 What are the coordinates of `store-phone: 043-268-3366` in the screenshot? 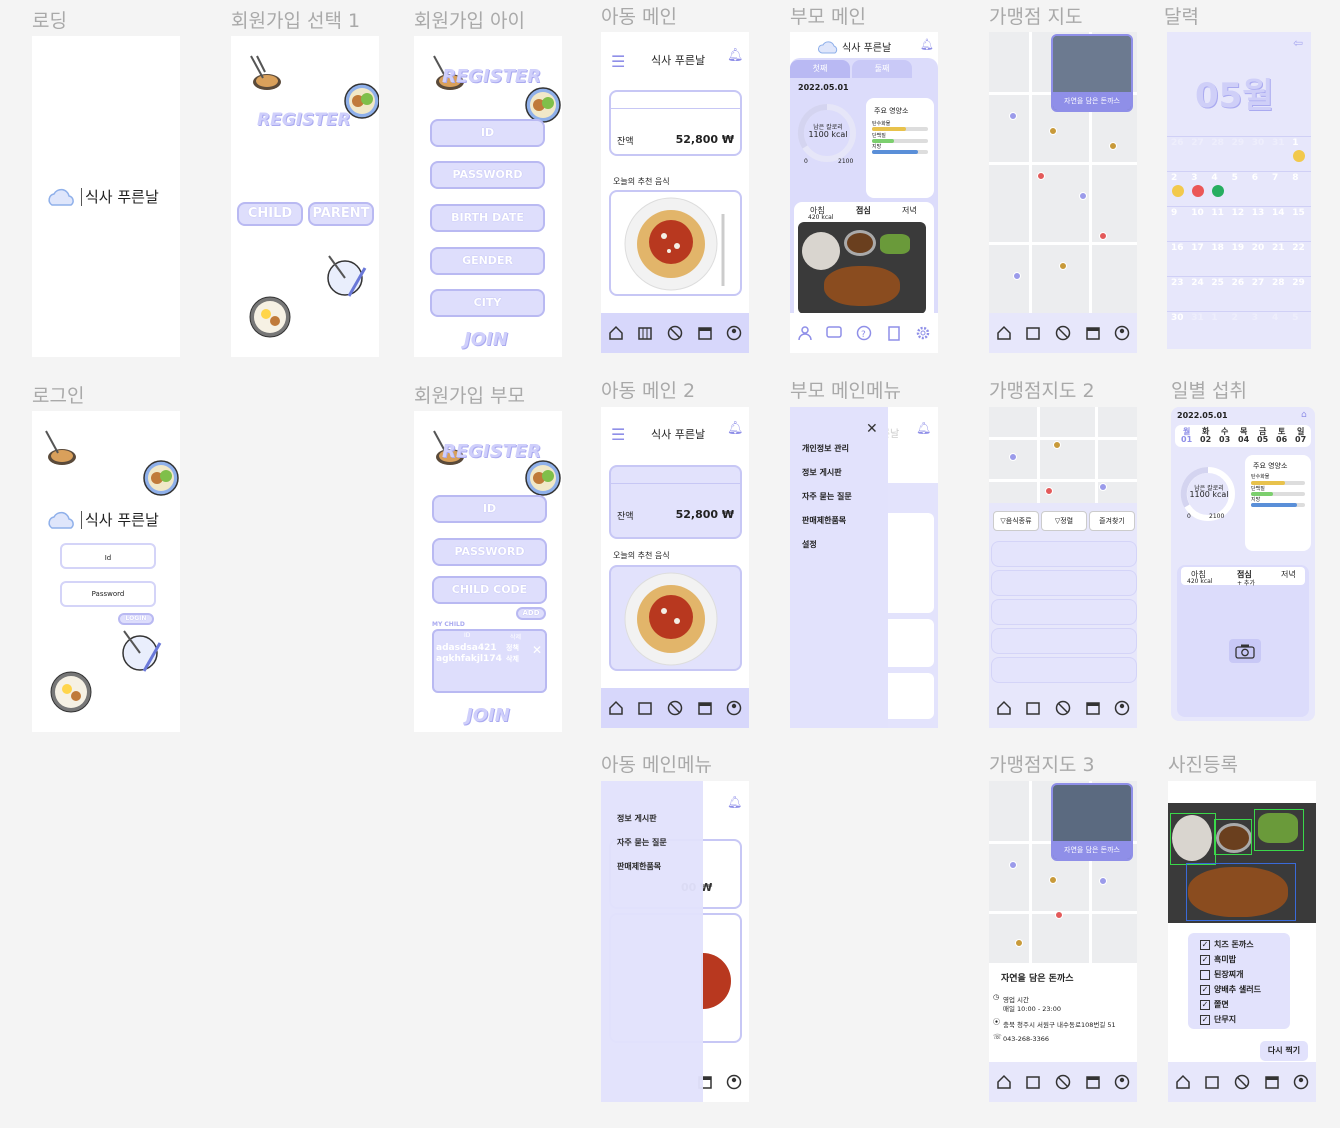 It's located at (1026, 1039).